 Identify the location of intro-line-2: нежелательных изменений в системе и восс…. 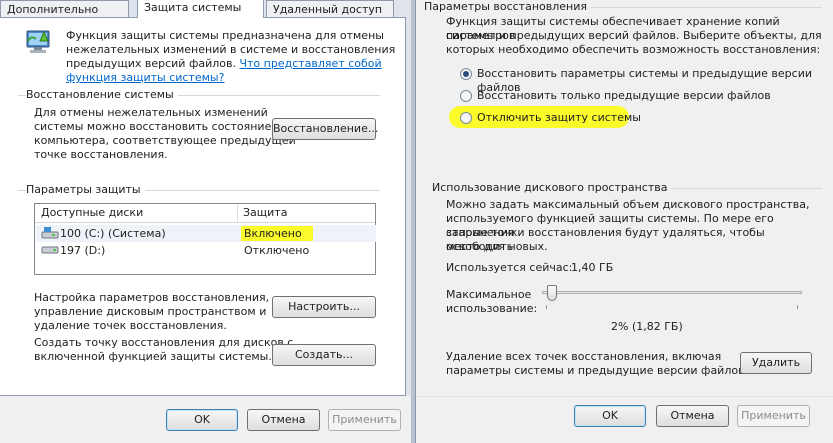
(231, 49).